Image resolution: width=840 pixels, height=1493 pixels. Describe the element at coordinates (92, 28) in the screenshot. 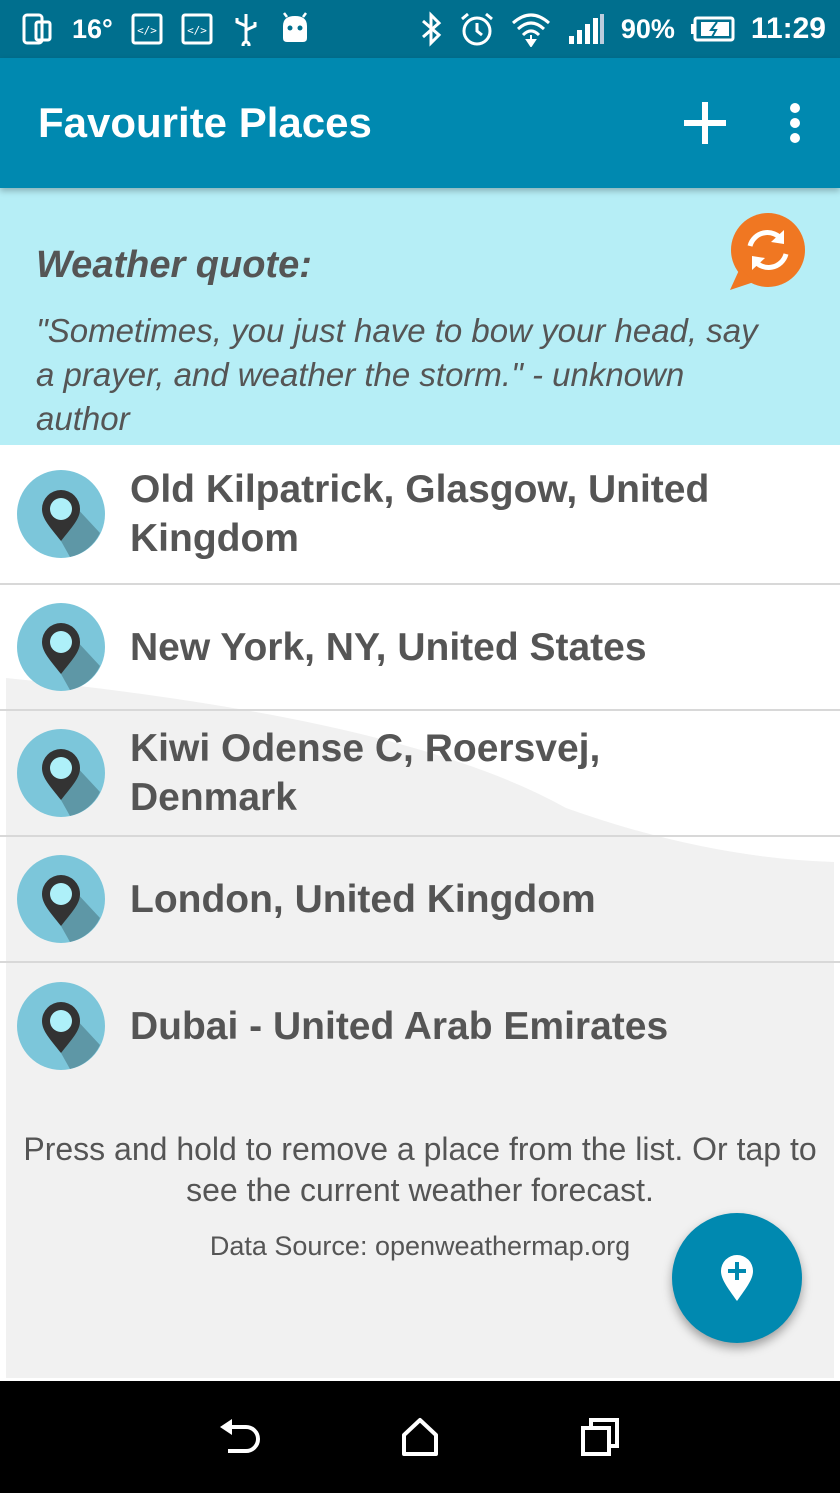

I see `temperature-text: 16°` at that location.